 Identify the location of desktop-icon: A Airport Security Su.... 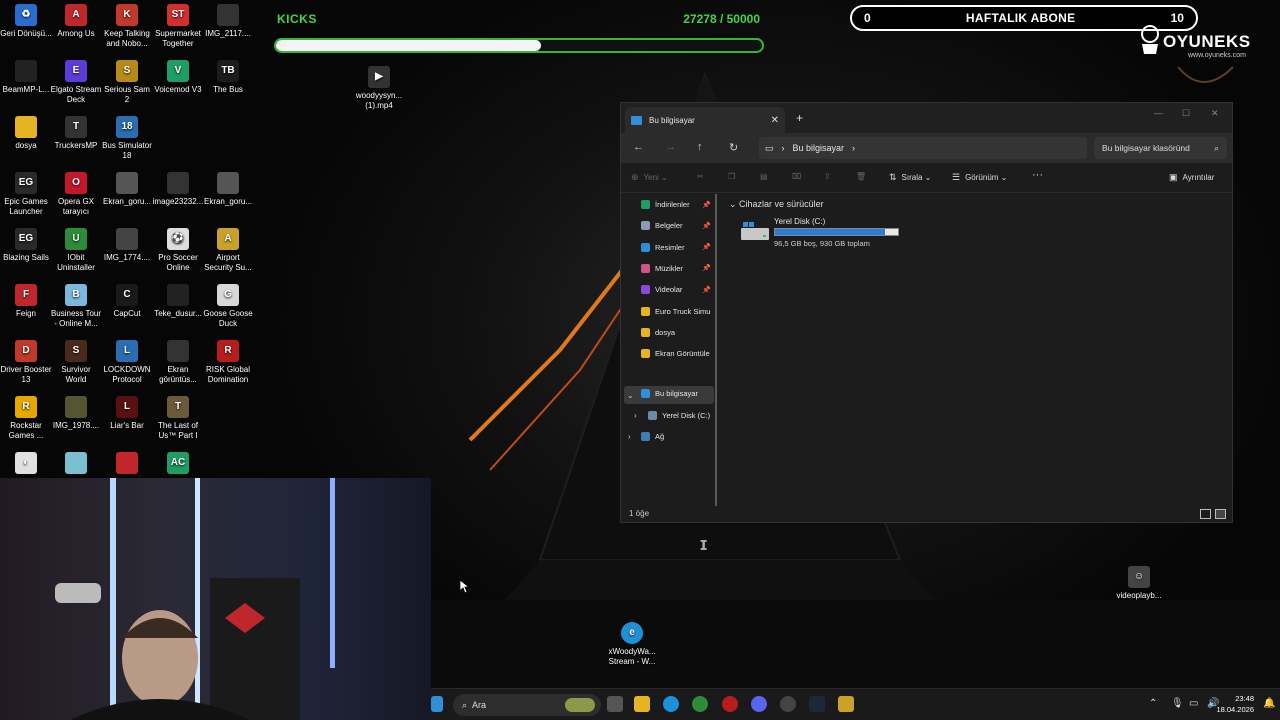
(228, 250).